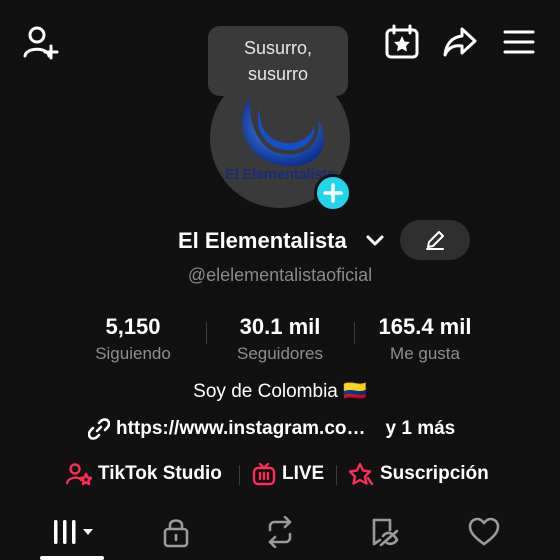 This screenshot has width=560, height=560. I want to click on stat-followers: 30.1 mil Seguidores, so click(280, 339).